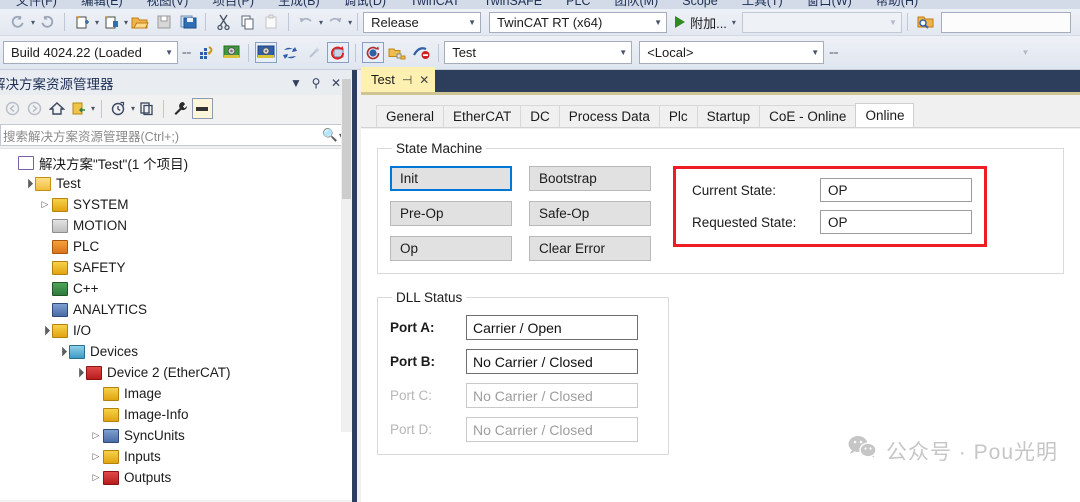 This screenshot has height=502, width=1080. Describe the element at coordinates (424, 80) in the screenshot. I see `close-icon: ✕` at that location.